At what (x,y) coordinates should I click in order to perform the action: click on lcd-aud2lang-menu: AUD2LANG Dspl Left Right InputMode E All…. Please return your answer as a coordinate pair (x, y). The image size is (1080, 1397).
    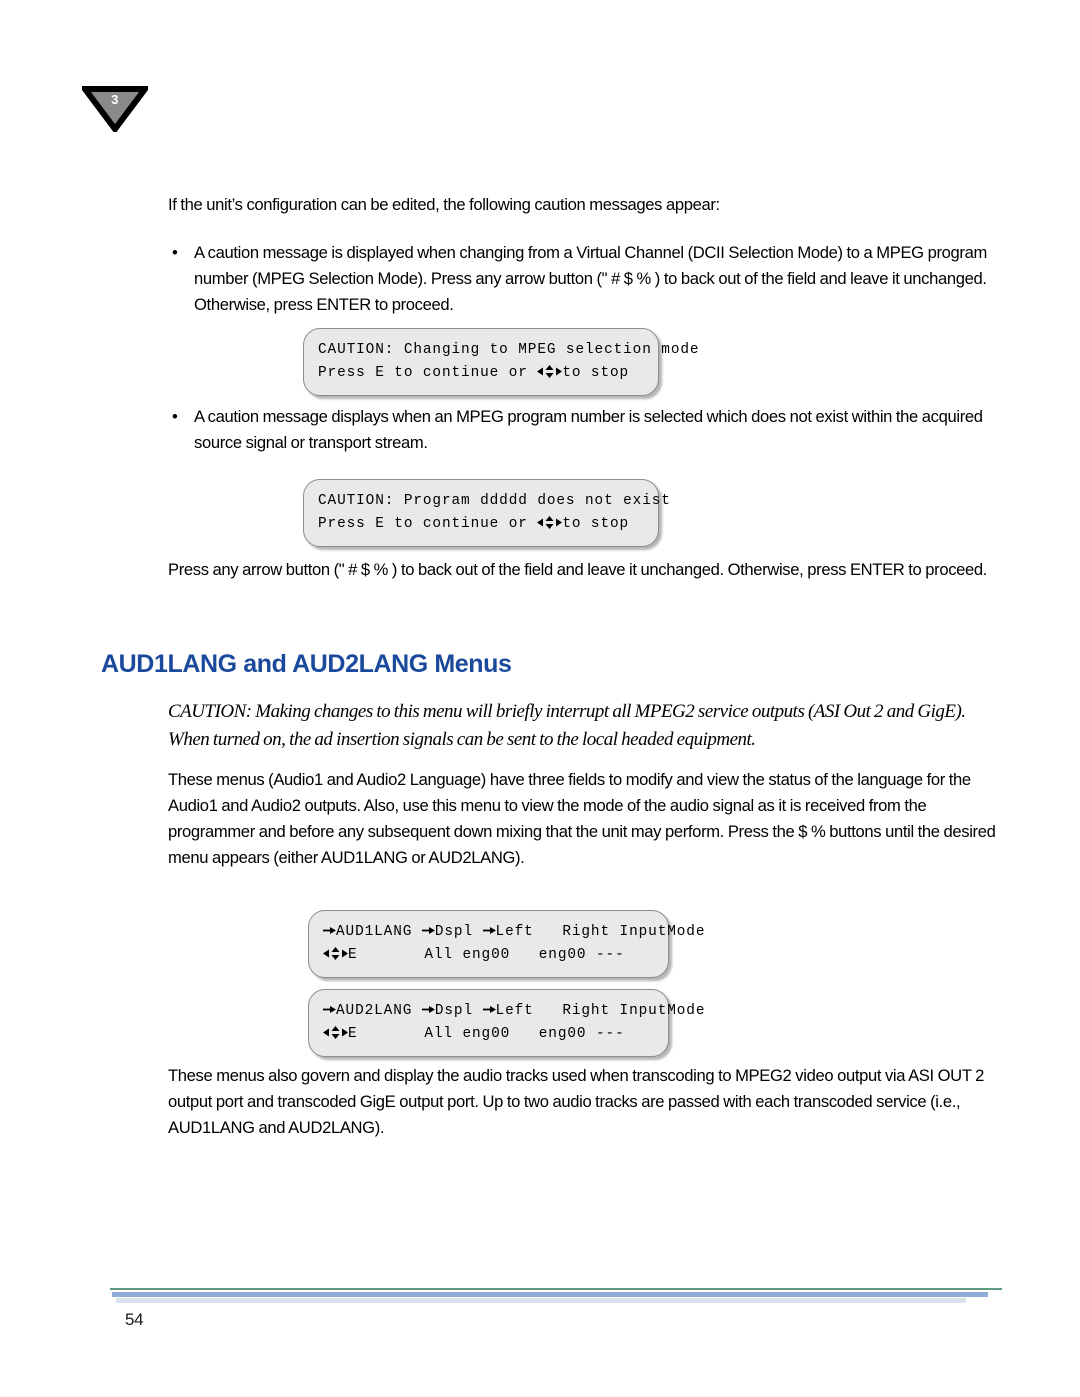
    Looking at the image, I should click on (506, 1023).